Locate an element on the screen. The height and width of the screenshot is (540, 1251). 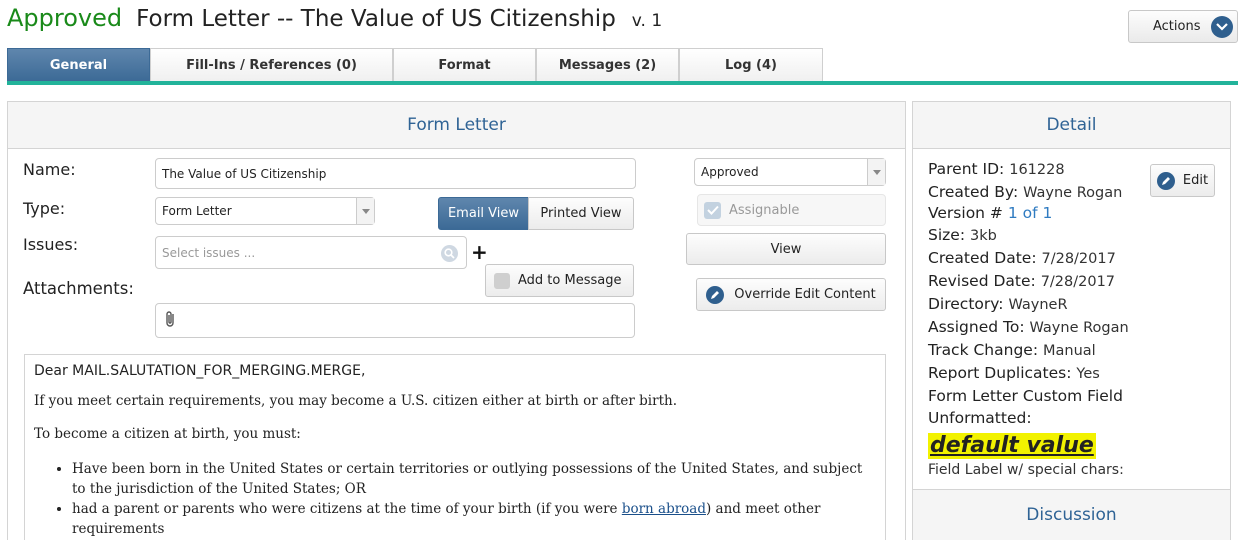
name-label: Name: is located at coordinates (49, 169).